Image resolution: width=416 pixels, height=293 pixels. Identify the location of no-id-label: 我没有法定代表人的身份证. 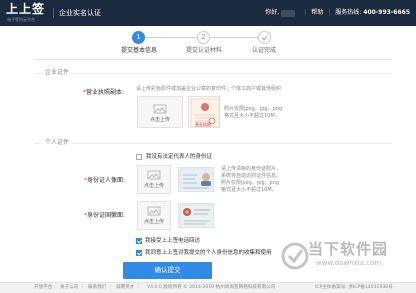
(179, 157).